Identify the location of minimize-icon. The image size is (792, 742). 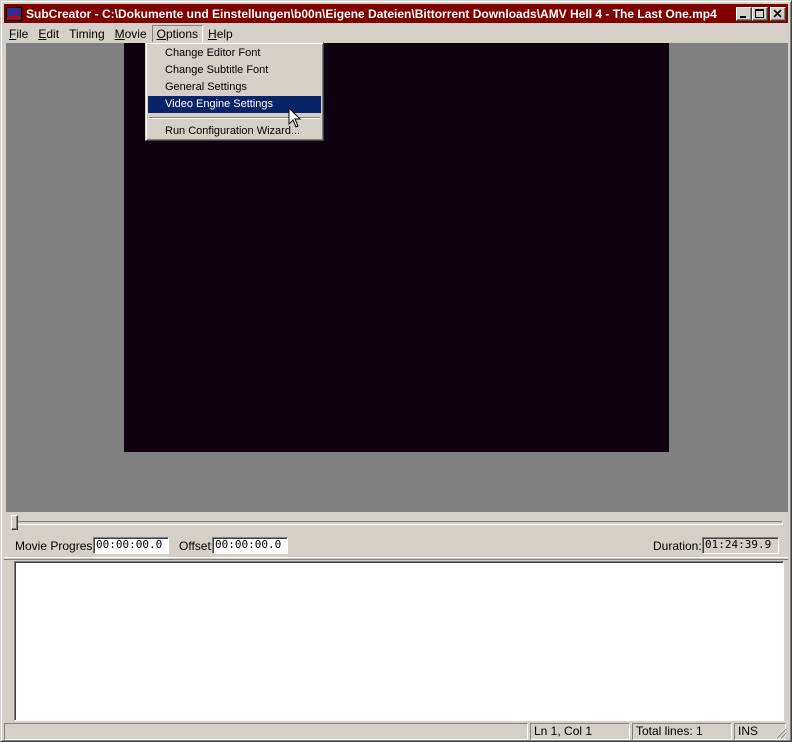
(743, 16).